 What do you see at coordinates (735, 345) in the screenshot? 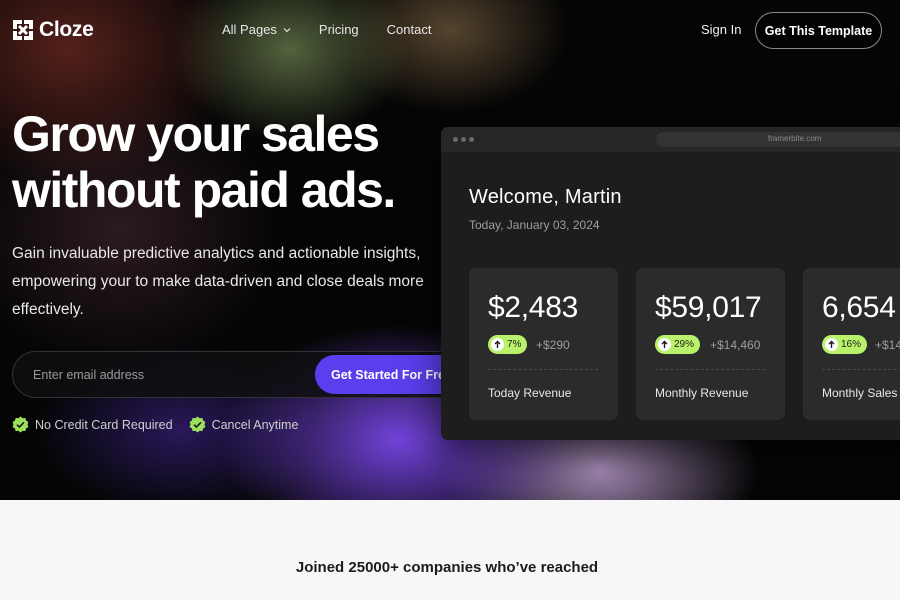
I see `delta-value: +$14,460` at bounding box center [735, 345].